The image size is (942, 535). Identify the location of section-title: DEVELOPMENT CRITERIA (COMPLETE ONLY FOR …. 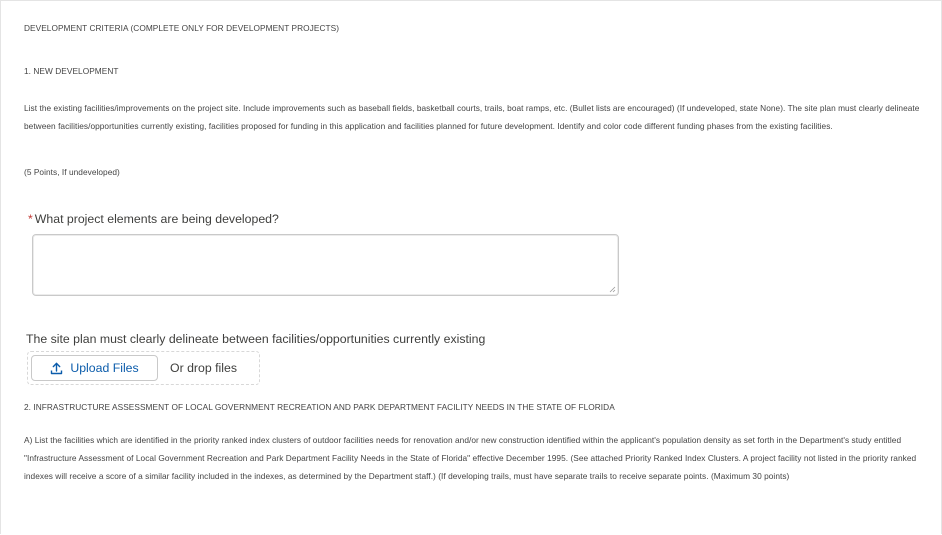
(182, 28).